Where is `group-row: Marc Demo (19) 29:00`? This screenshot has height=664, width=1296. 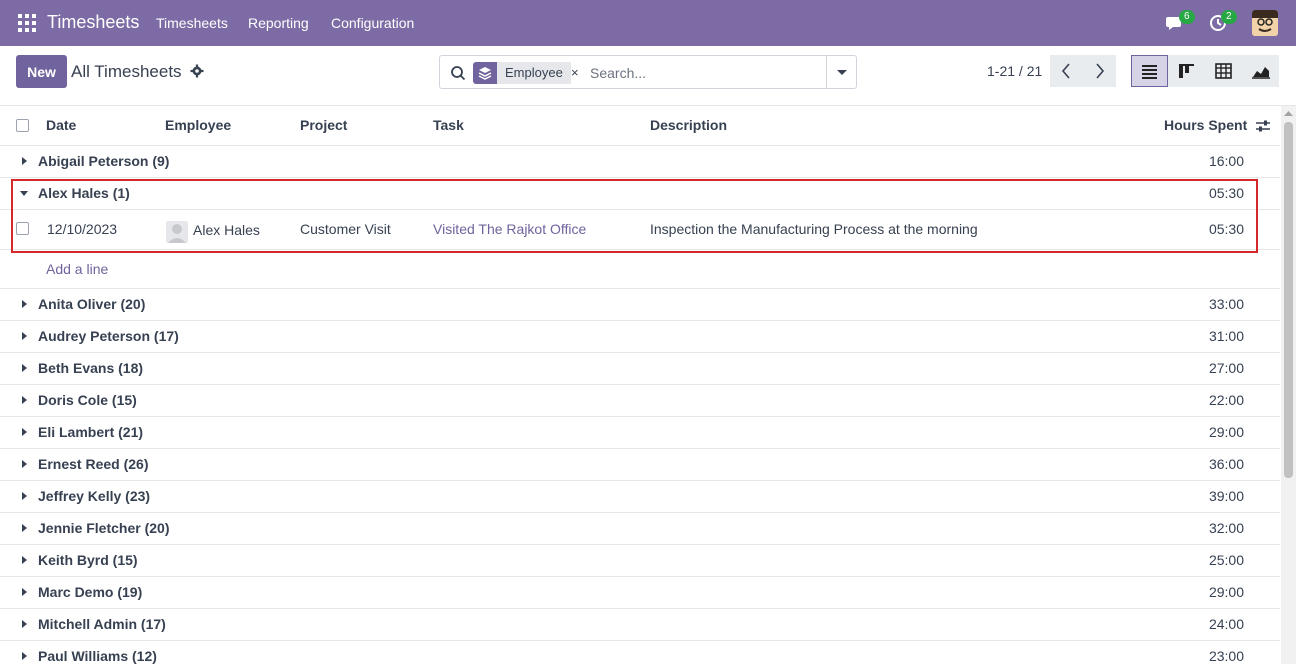
group-row: Marc Demo (19) 29:00 is located at coordinates (640, 593).